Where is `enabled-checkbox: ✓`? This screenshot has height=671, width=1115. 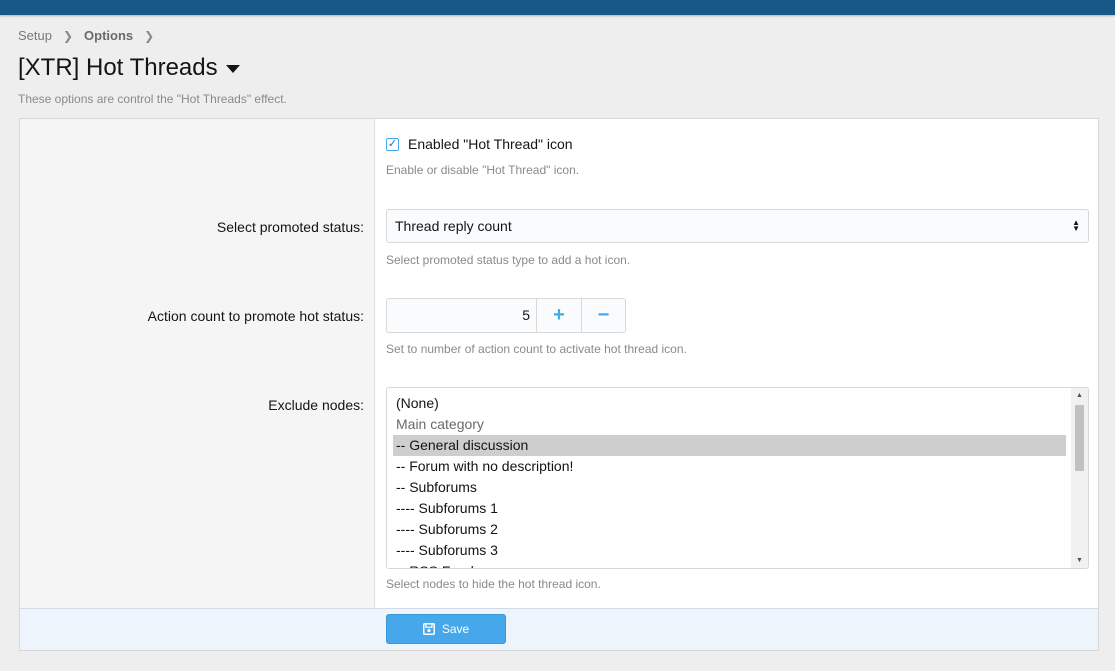
enabled-checkbox: ✓ is located at coordinates (392, 144).